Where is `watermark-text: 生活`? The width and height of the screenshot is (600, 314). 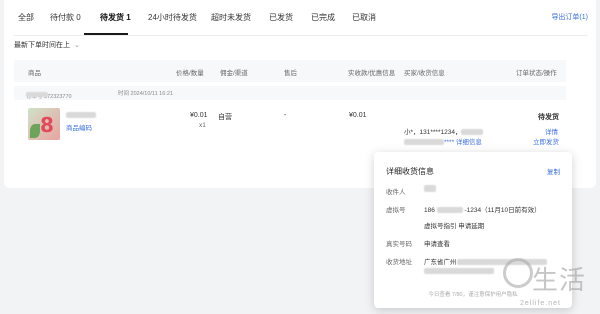 watermark-text: 生活 is located at coordinates (559, 281).